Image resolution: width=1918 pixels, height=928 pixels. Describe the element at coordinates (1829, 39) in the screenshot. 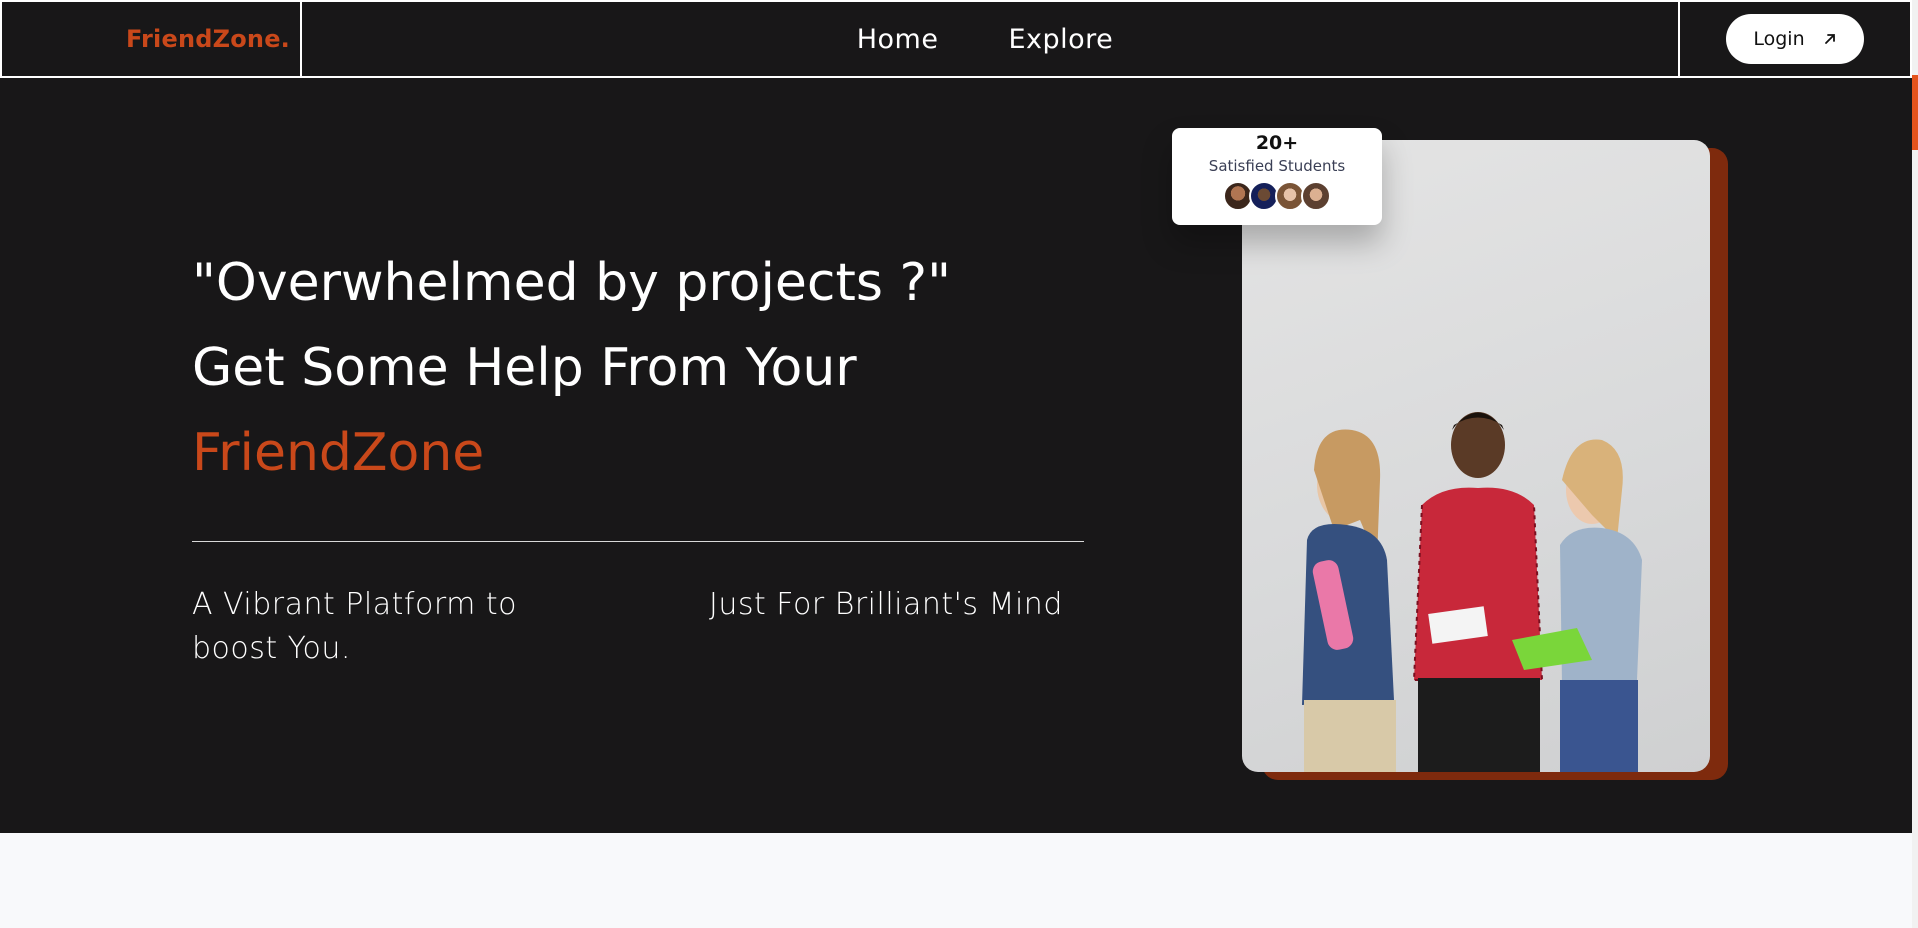

I see `arrow-up-right-icon` at that location.